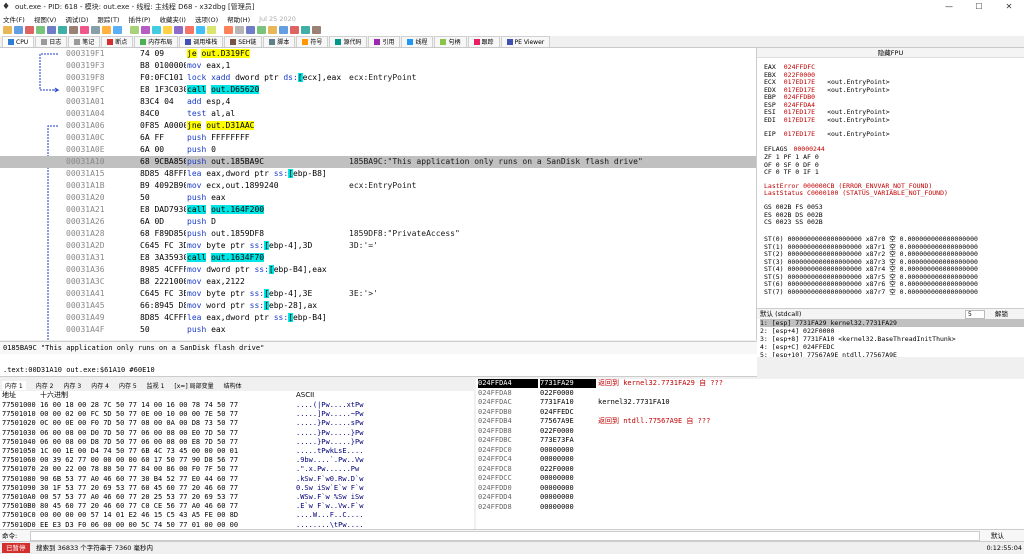 Image resolution: width=1024 pixels, height=554 pixels. I want to click on tab-11: 线程, so click(417, 41).